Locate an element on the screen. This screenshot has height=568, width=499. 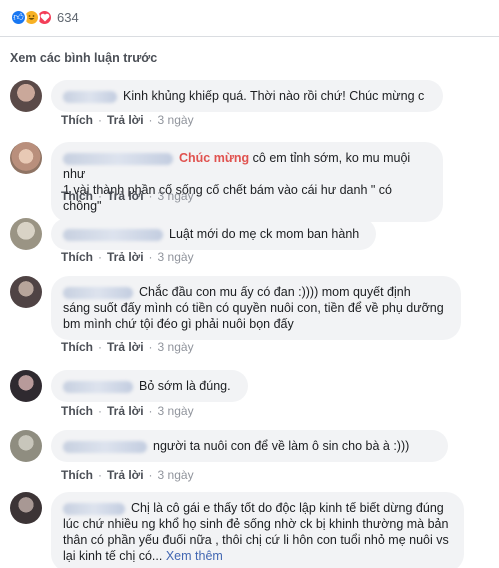
comment-bubble: Bỏ sớm là đúng. is located at coordinates (149, 386).